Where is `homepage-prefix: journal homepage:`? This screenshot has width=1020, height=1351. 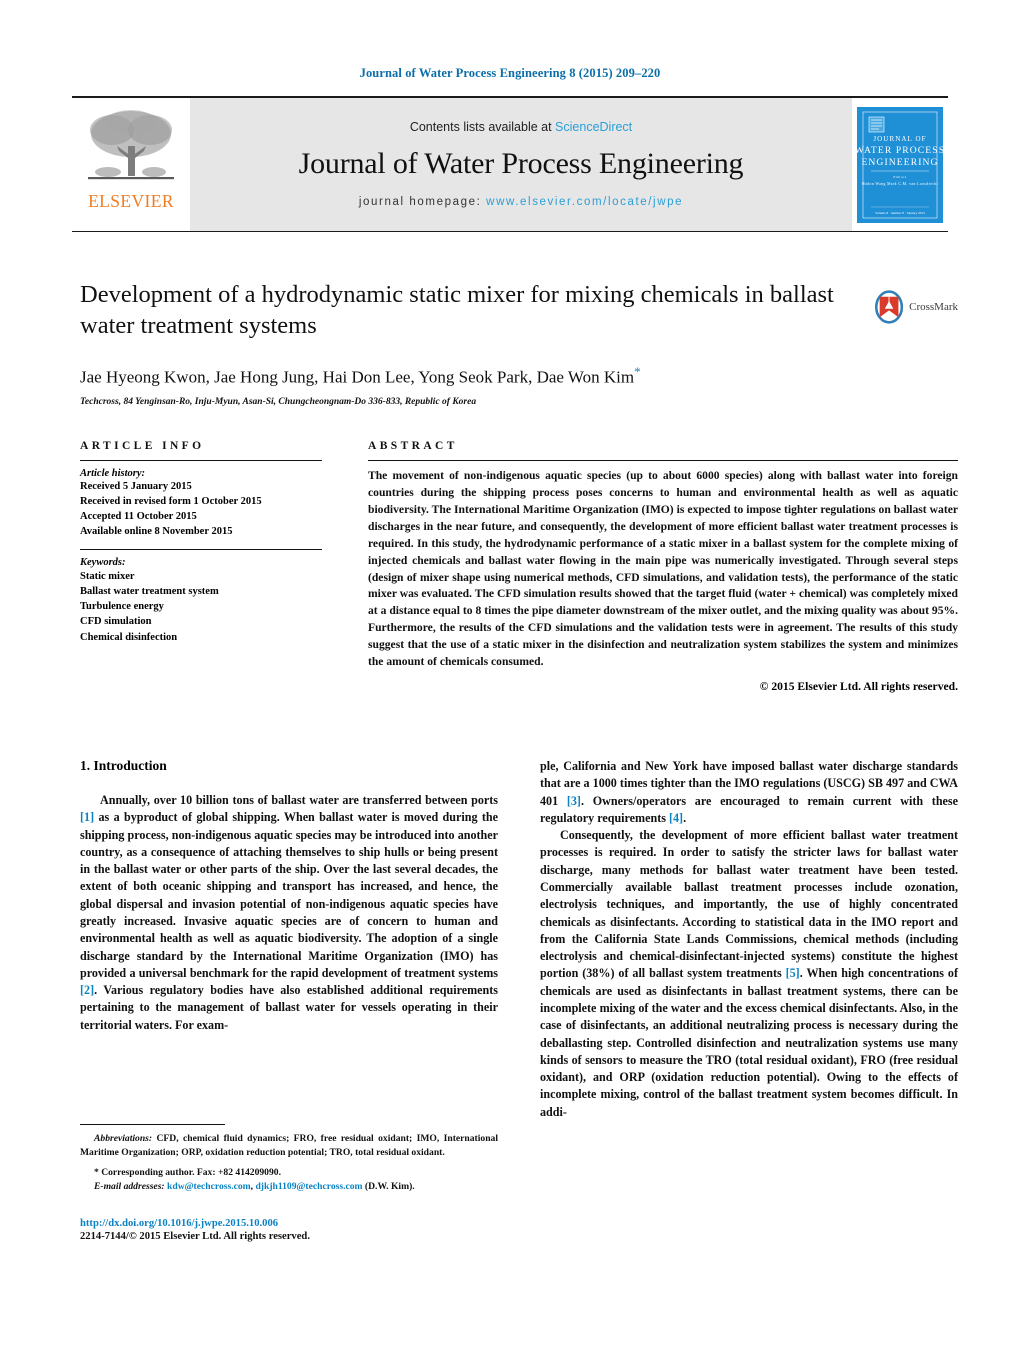
homepage-prefix: journal homepage: is located at coordinates (422, 201).